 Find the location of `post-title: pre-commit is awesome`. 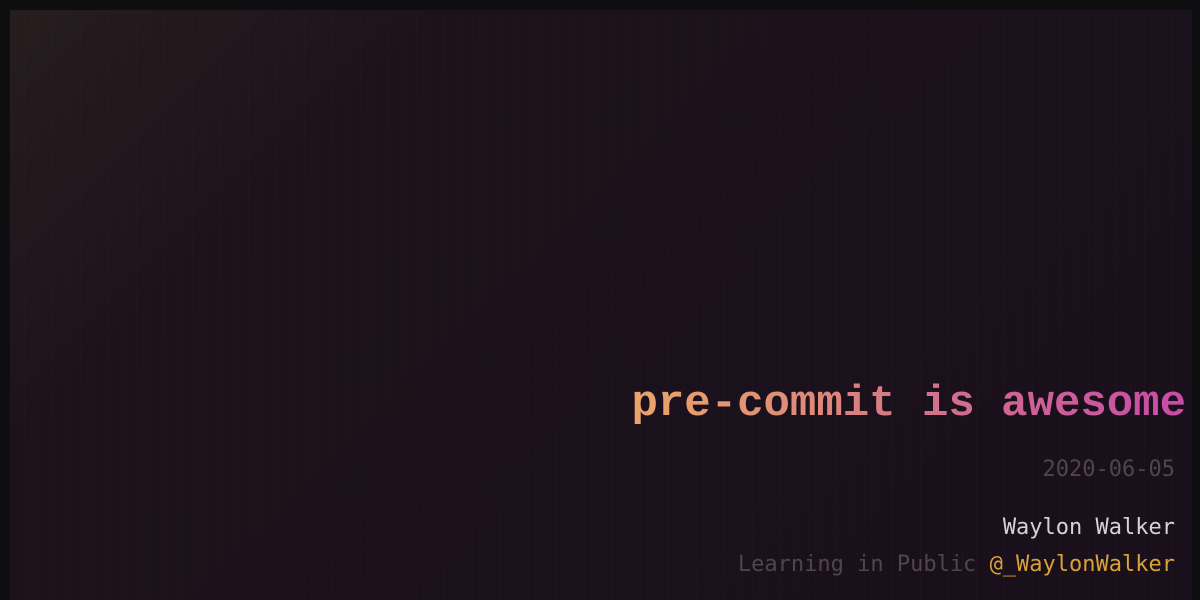

post-title: pre-commit is awesome is located at coordinates (909, 404).